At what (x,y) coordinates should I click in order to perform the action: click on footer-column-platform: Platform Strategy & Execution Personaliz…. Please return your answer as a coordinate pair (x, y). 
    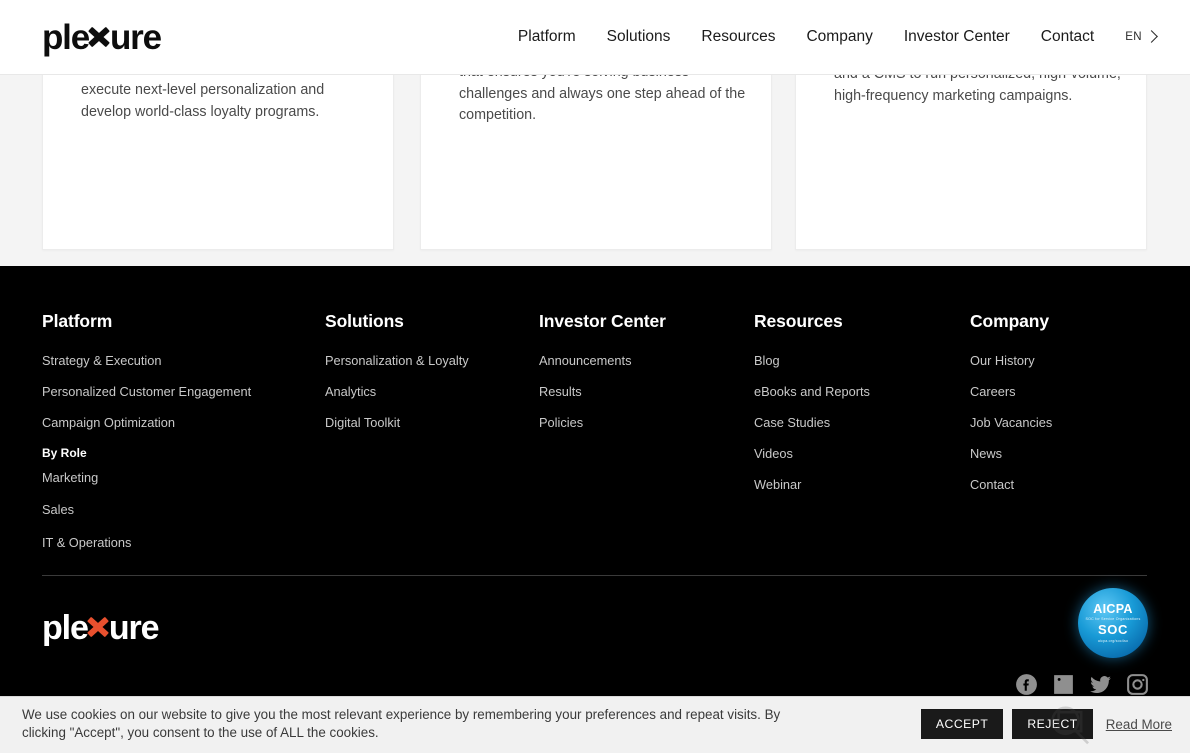
    Looking at the image, I should click on (183, 439).